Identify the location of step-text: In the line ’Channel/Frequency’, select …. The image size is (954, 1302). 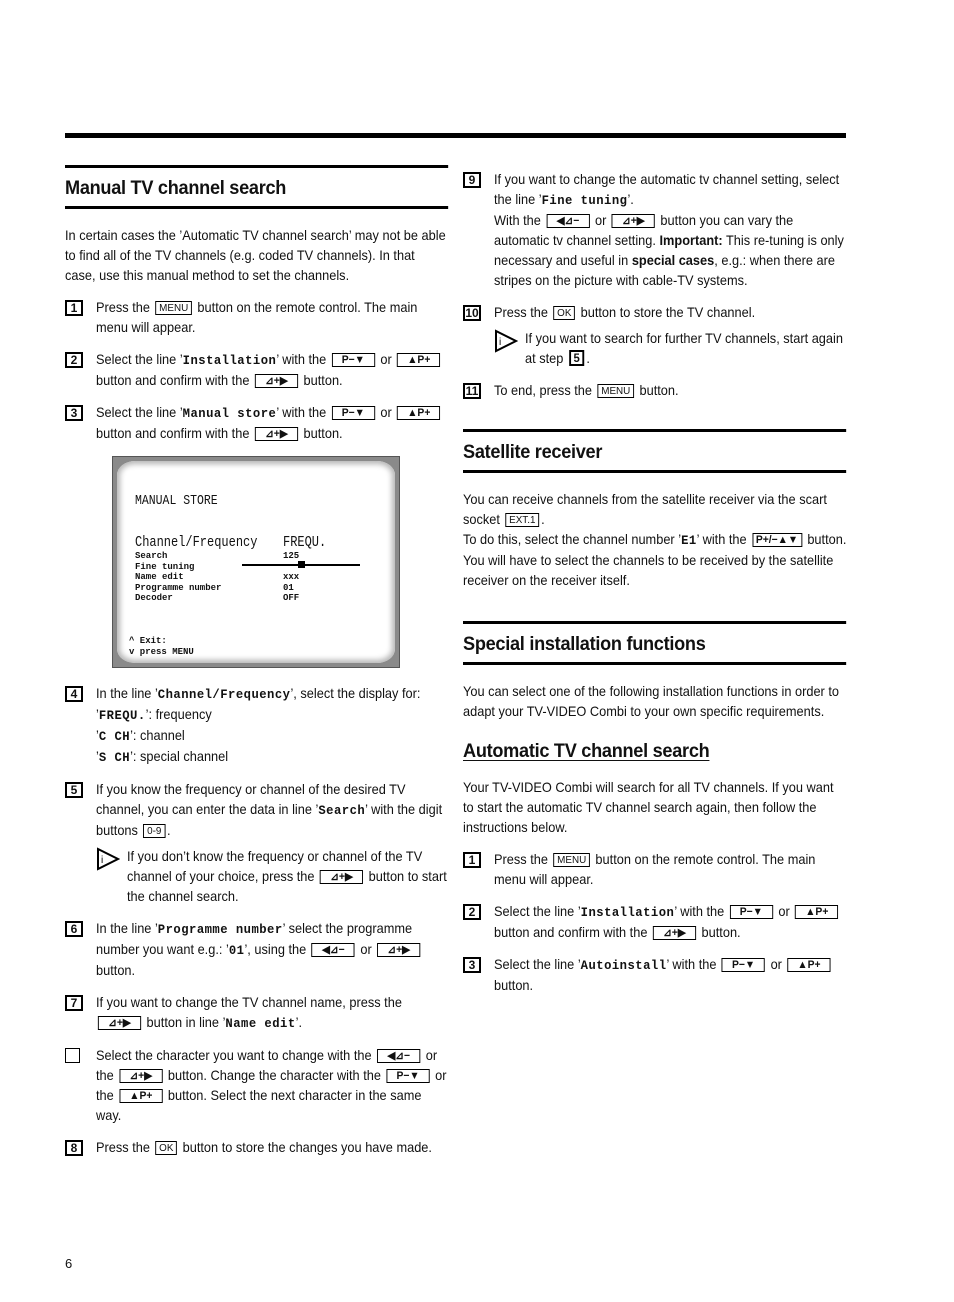
(258, 725).